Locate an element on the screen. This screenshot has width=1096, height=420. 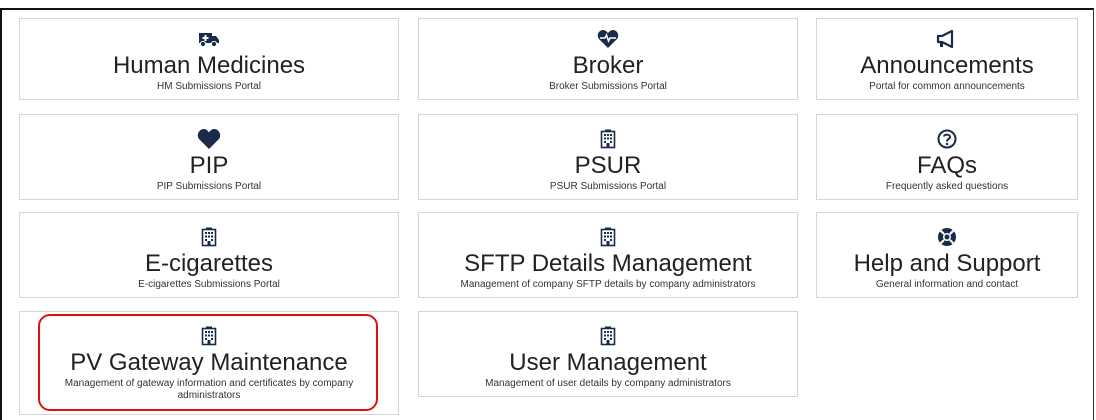
tile-subtitle: HM Submissions Portal is located at coordinates (209, 86).